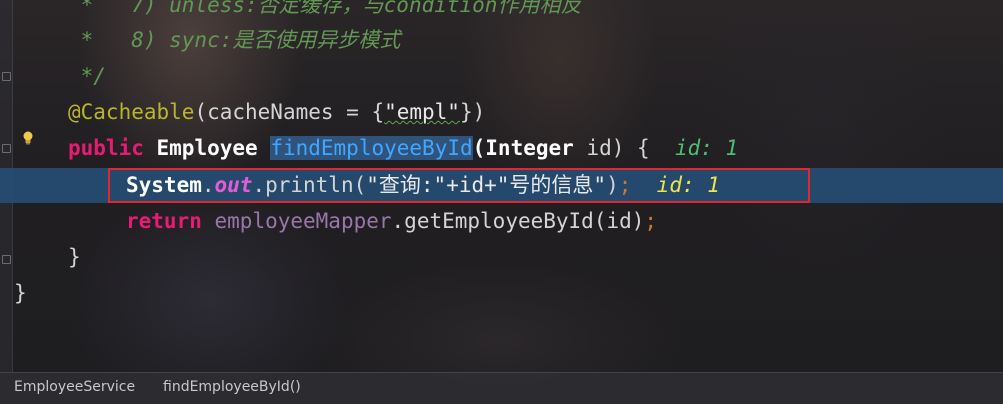  I want to click on highlight-annotation-box, so click(459, 185).